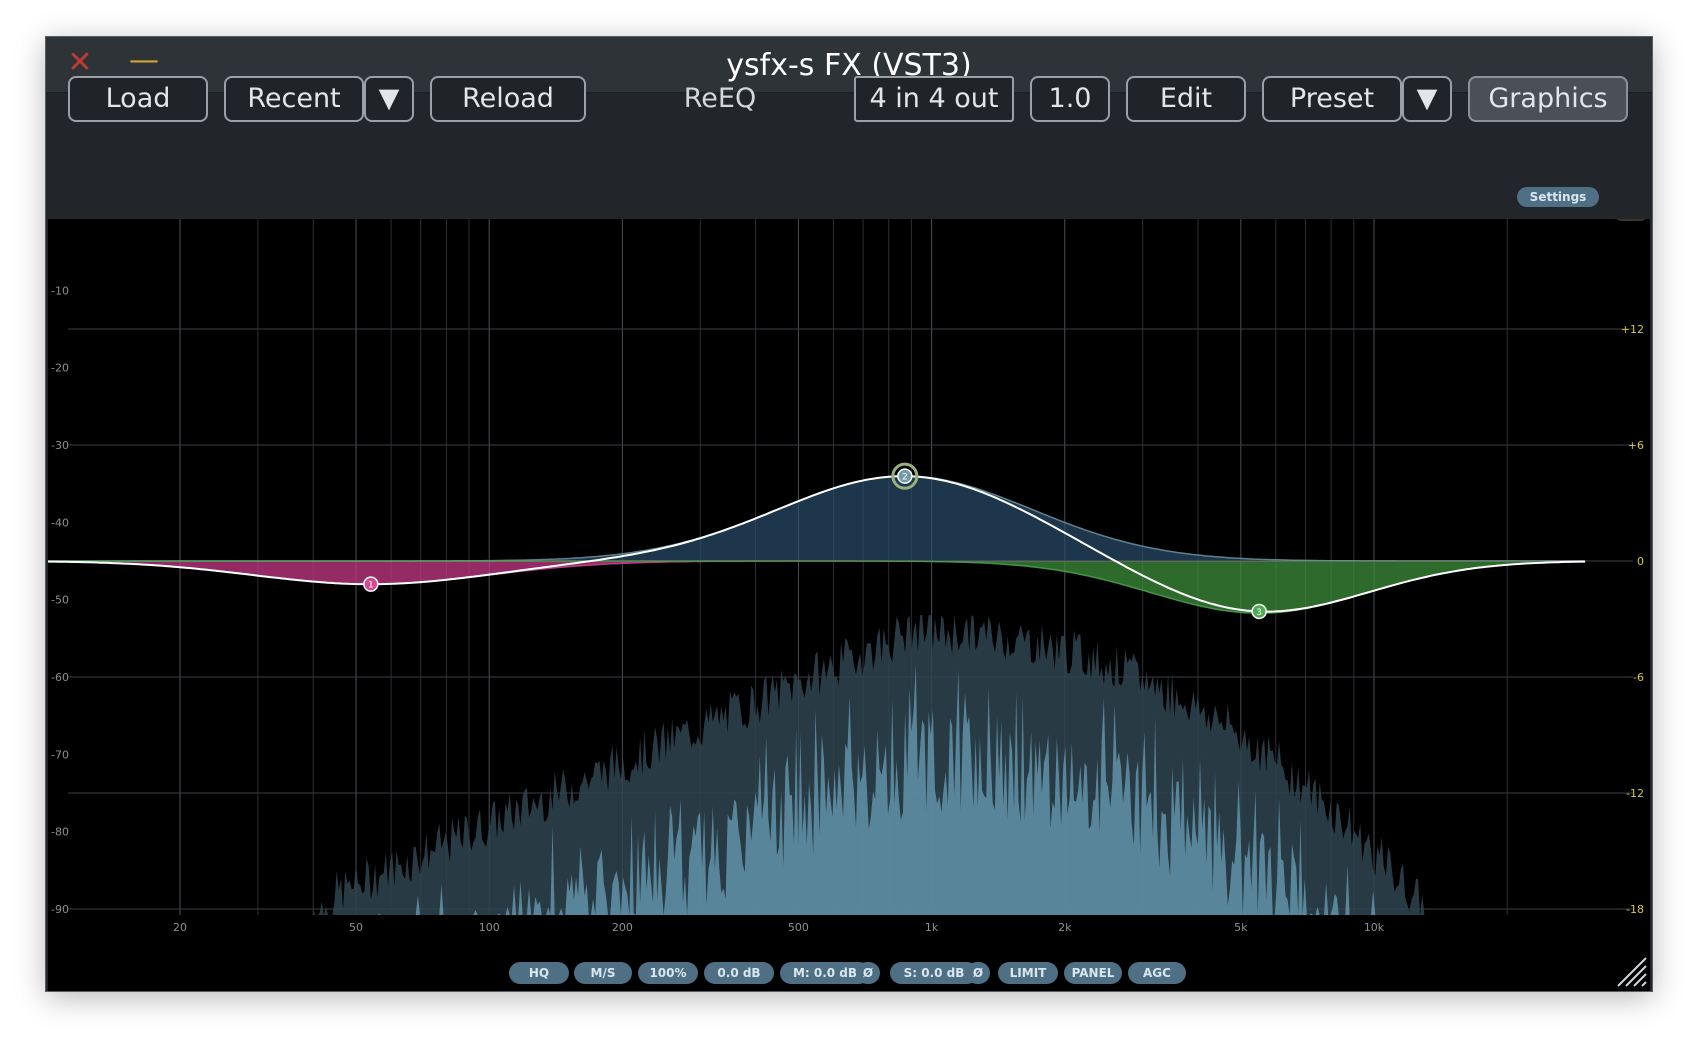 Image resolution: width=1696 pixels, height=1044 pixels. What do you see at coordinates (1632, 329) in the screenshot?
I see `gain-db-label: +12` at bounding box center [1632, 329].